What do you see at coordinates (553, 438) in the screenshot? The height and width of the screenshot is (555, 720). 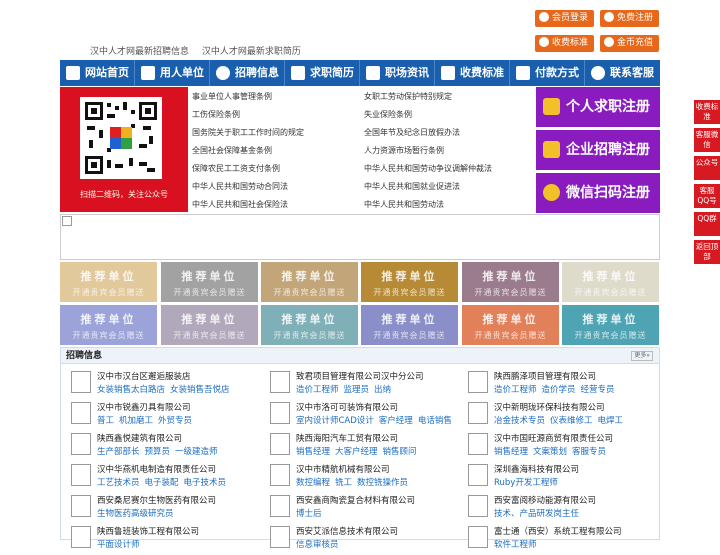 I see `company-name: 汉中市国旺源商贸有限责任公司` at bounding box center [553, 438].